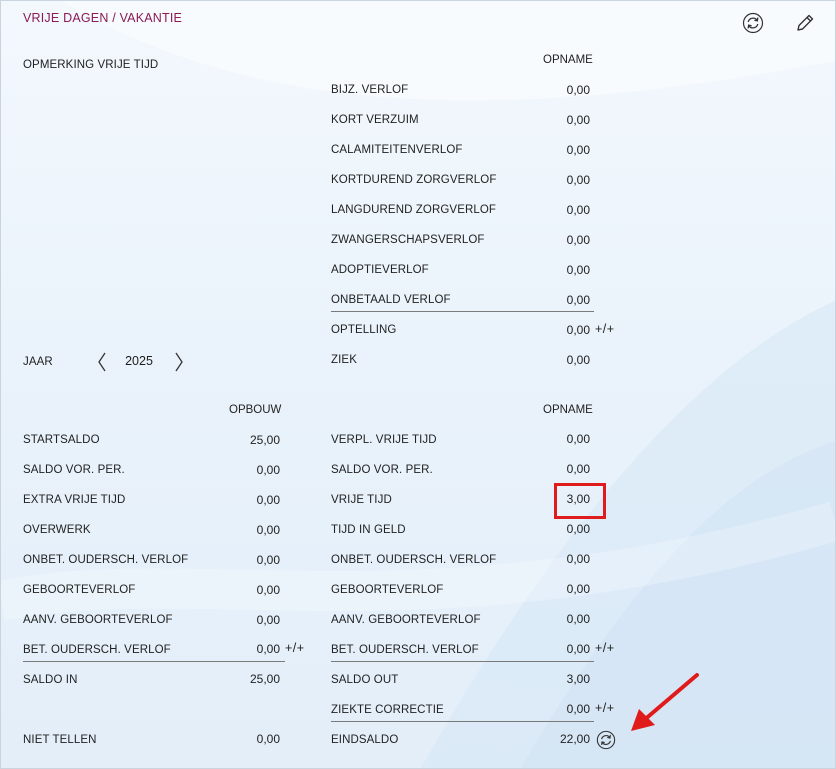 The width and height of the screenshot is (836, 769). Describe the element at coordinates (665, 702) in the screenshot. I see `red-arrow-annotation` at that location.